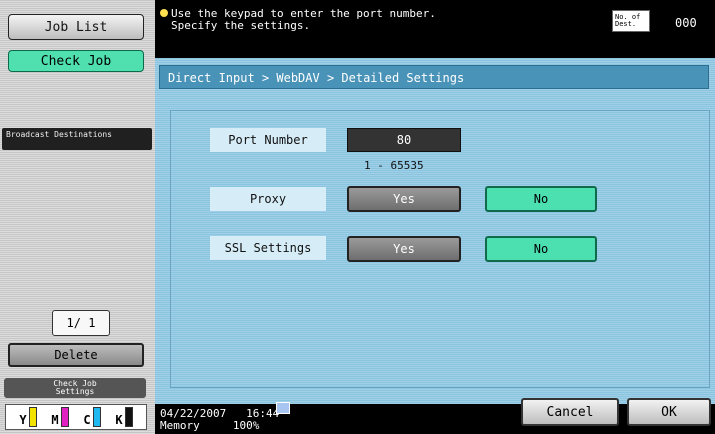 The width and height of the screenshot is (715, 434). Describe the element at coordinates (180, 425) in the screenshot. I see `memory-label: Memory` at that location.